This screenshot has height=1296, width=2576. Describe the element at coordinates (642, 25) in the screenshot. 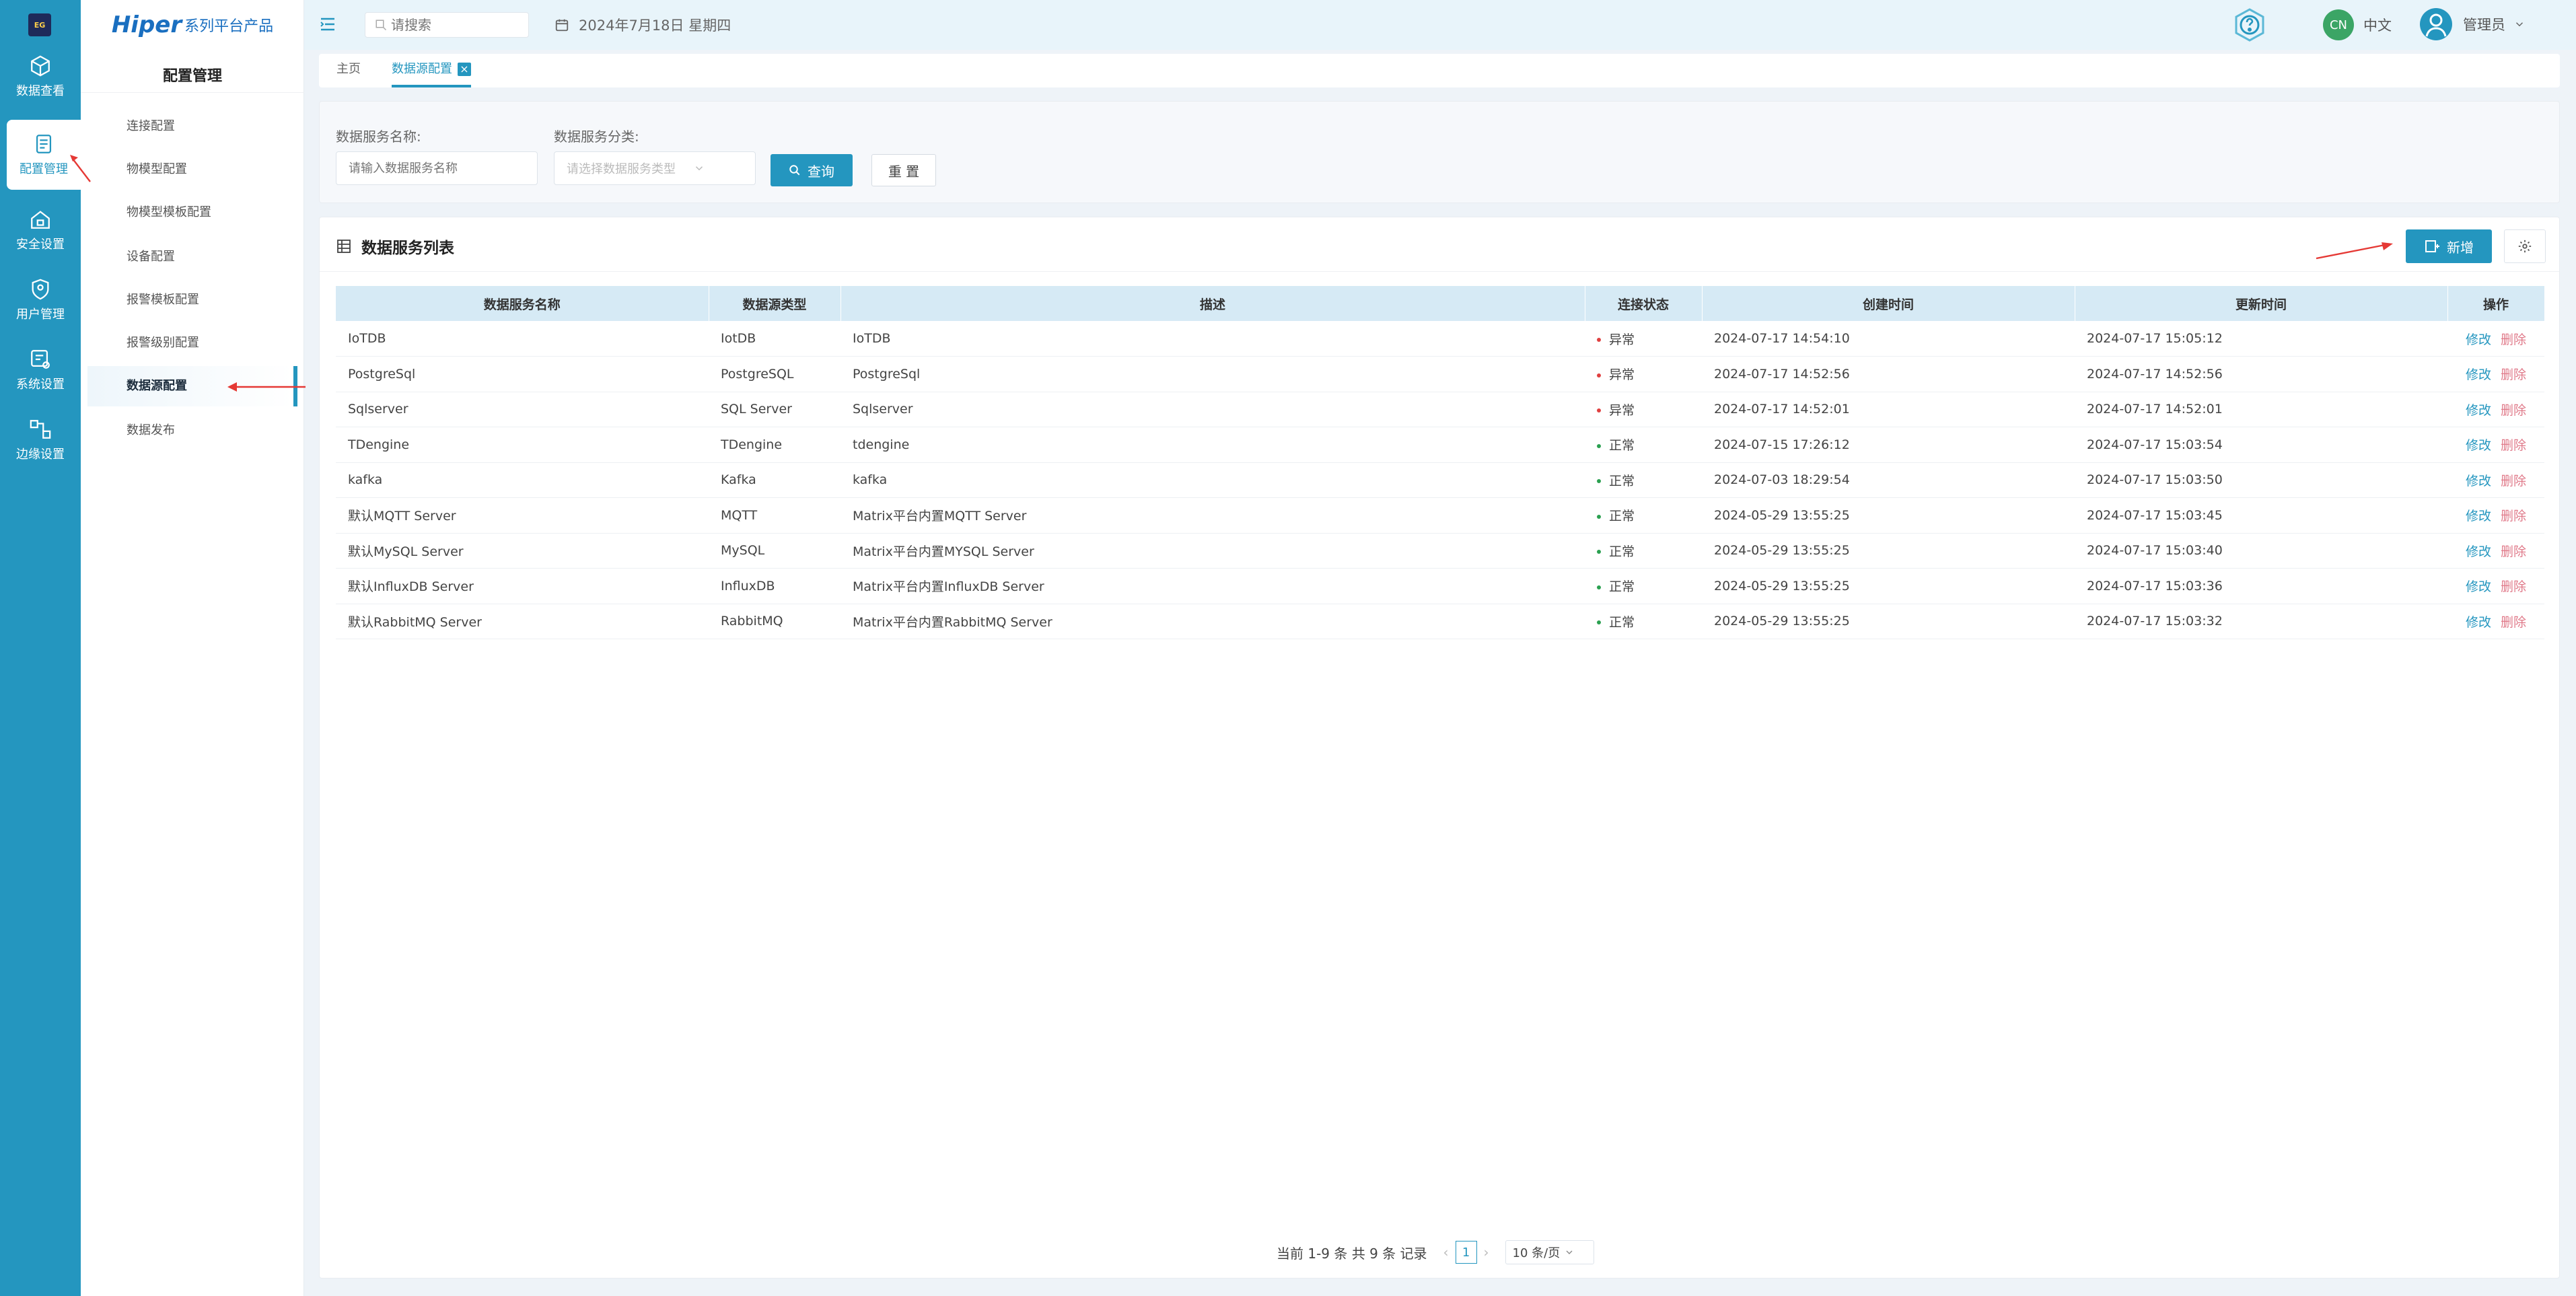

I see `date-display: 2024年7月18日 星期四` at that location.